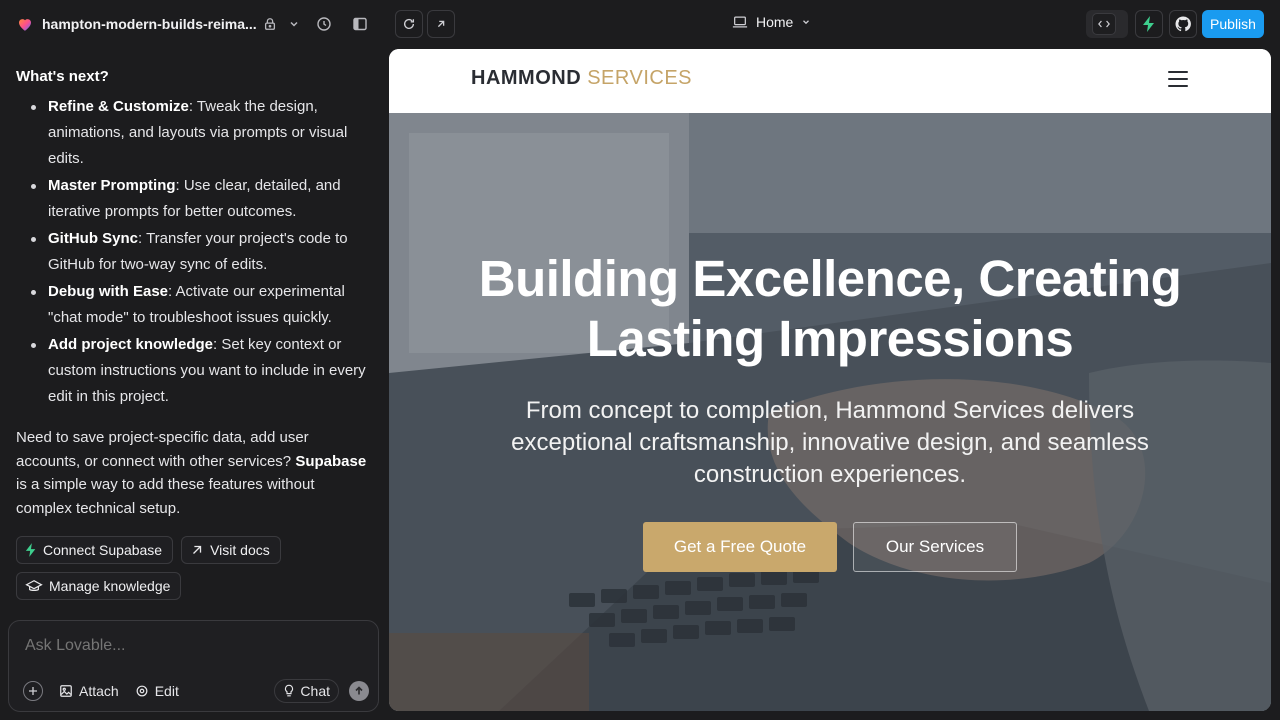  I want to click on list-item-title: GitHub Sync, so click(93, 238).